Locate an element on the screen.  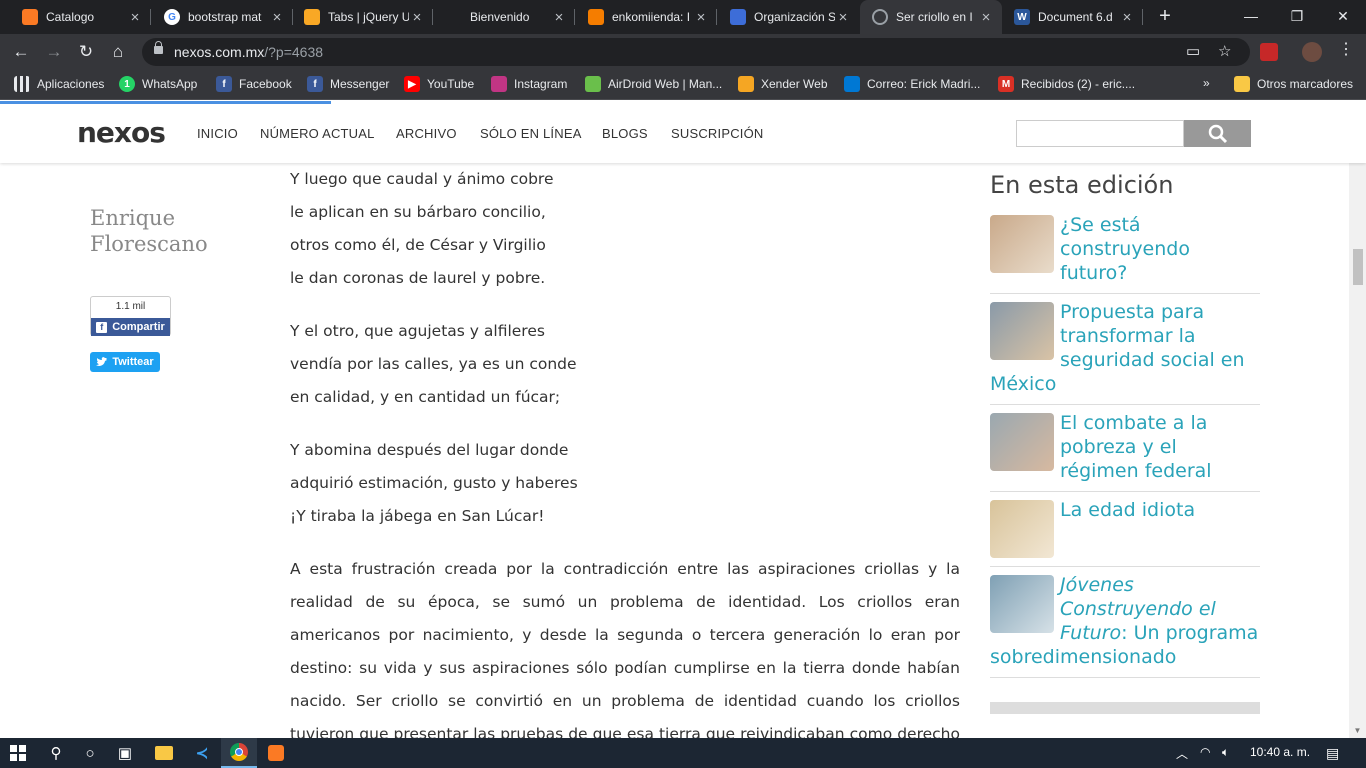
maximize-button: ❐ is located at coordinates (1297, 17).